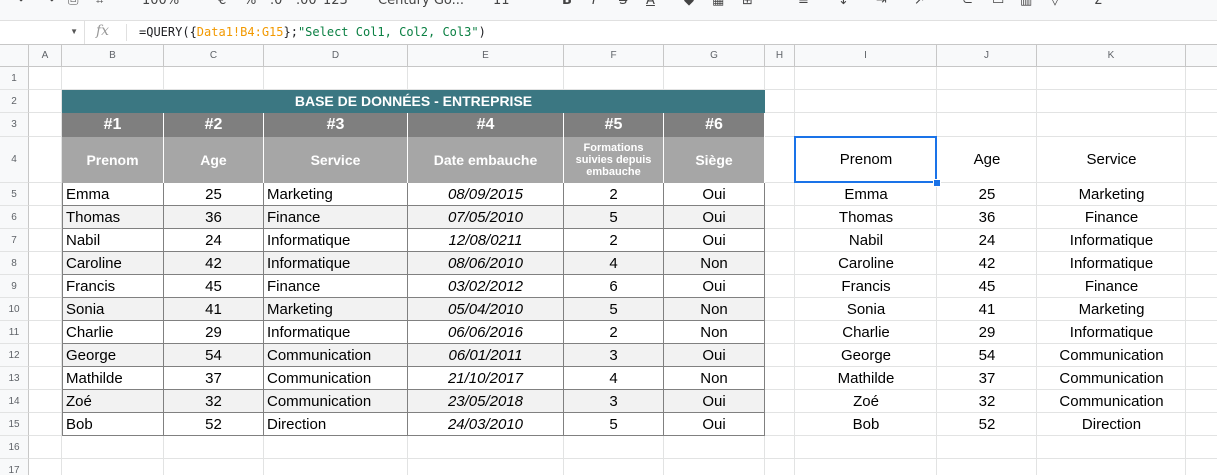 The height and width of the screenshot is (475, 1217). Describe the element at coordinates (714, 56) in the screenshot. I see `column-header-g: G` at that location.